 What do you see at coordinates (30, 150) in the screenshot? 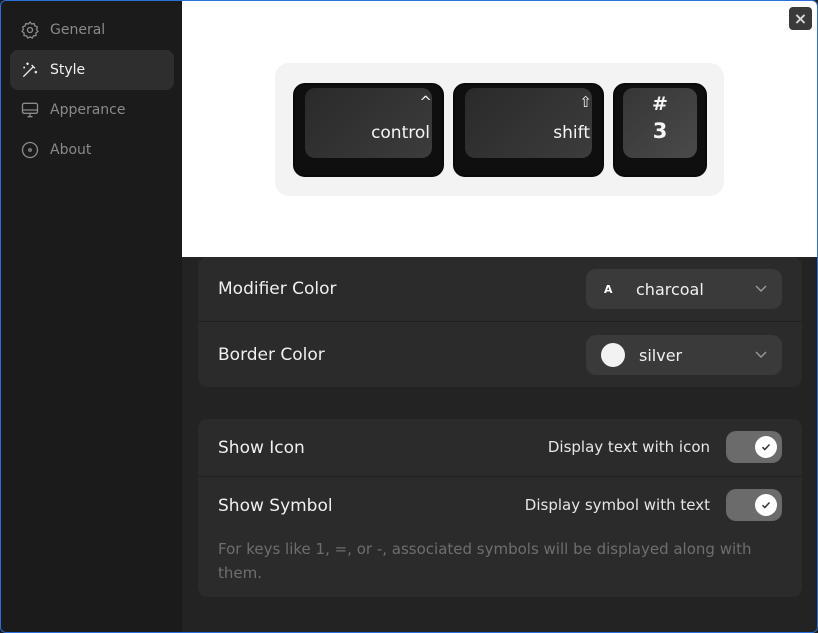
I see `disc-icon` at bounding box center [30, 150].